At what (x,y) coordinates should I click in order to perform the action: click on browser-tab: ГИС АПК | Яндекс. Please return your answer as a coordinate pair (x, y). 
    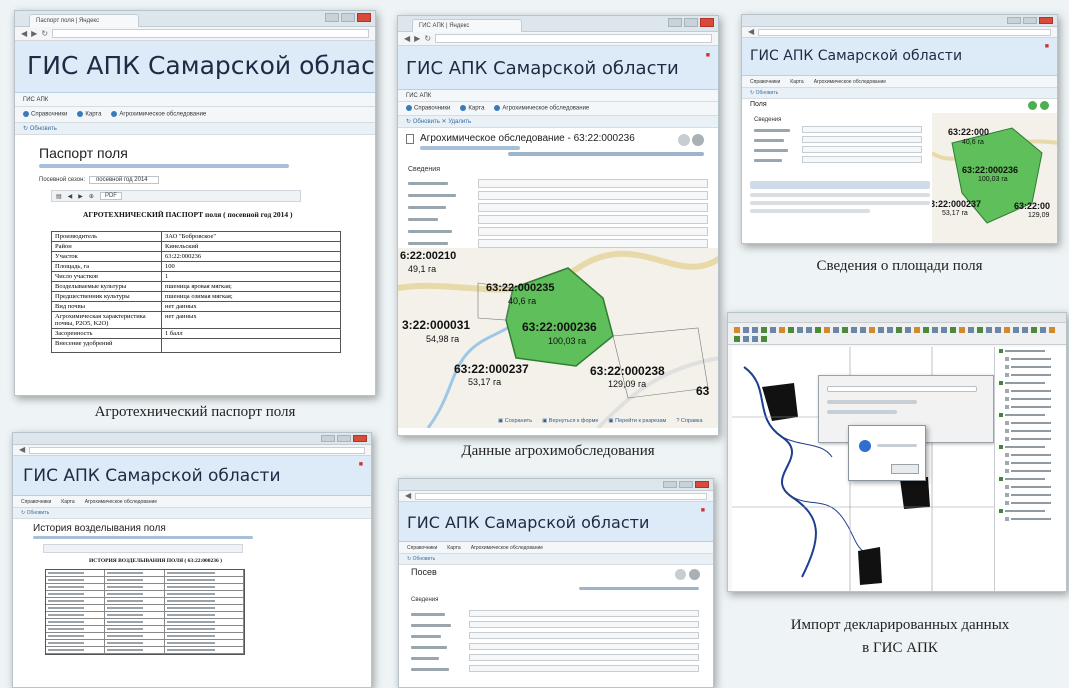
    Looking at the image, I should click on (467, 25).